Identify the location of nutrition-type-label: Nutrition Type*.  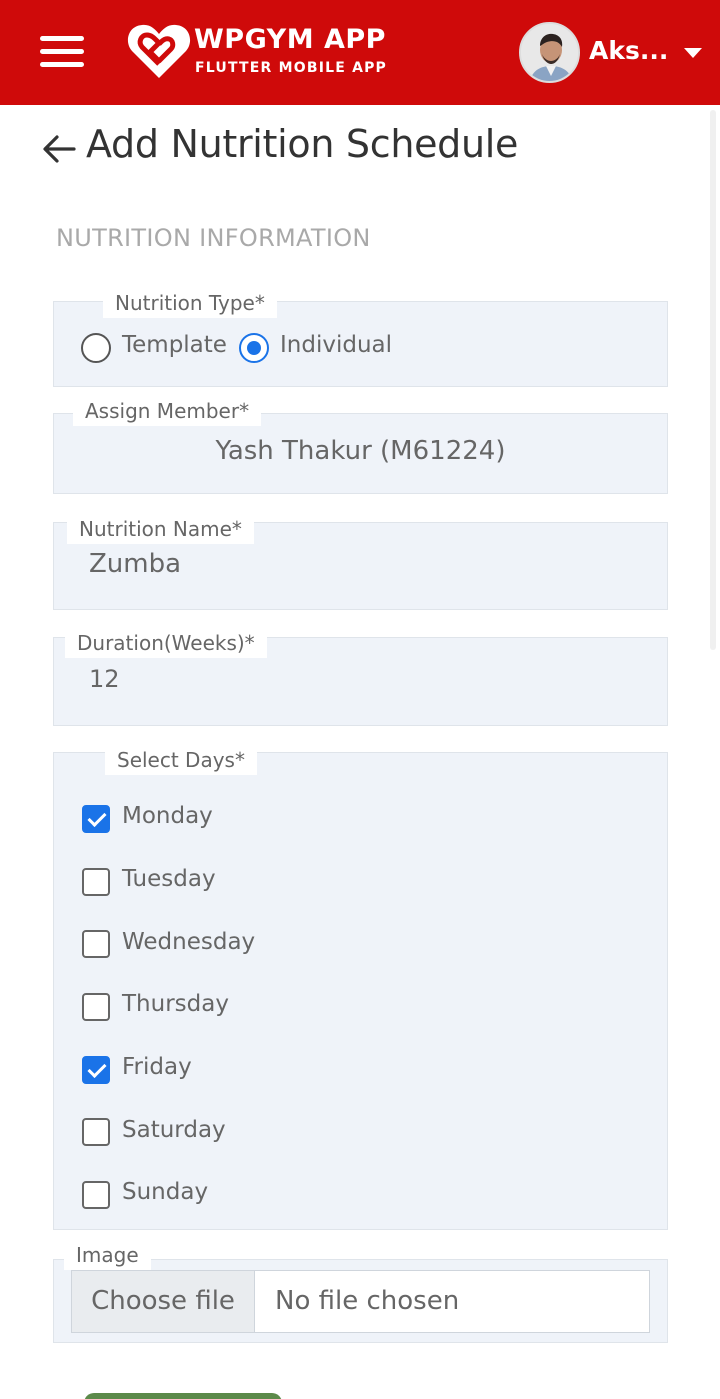
(190, 303).